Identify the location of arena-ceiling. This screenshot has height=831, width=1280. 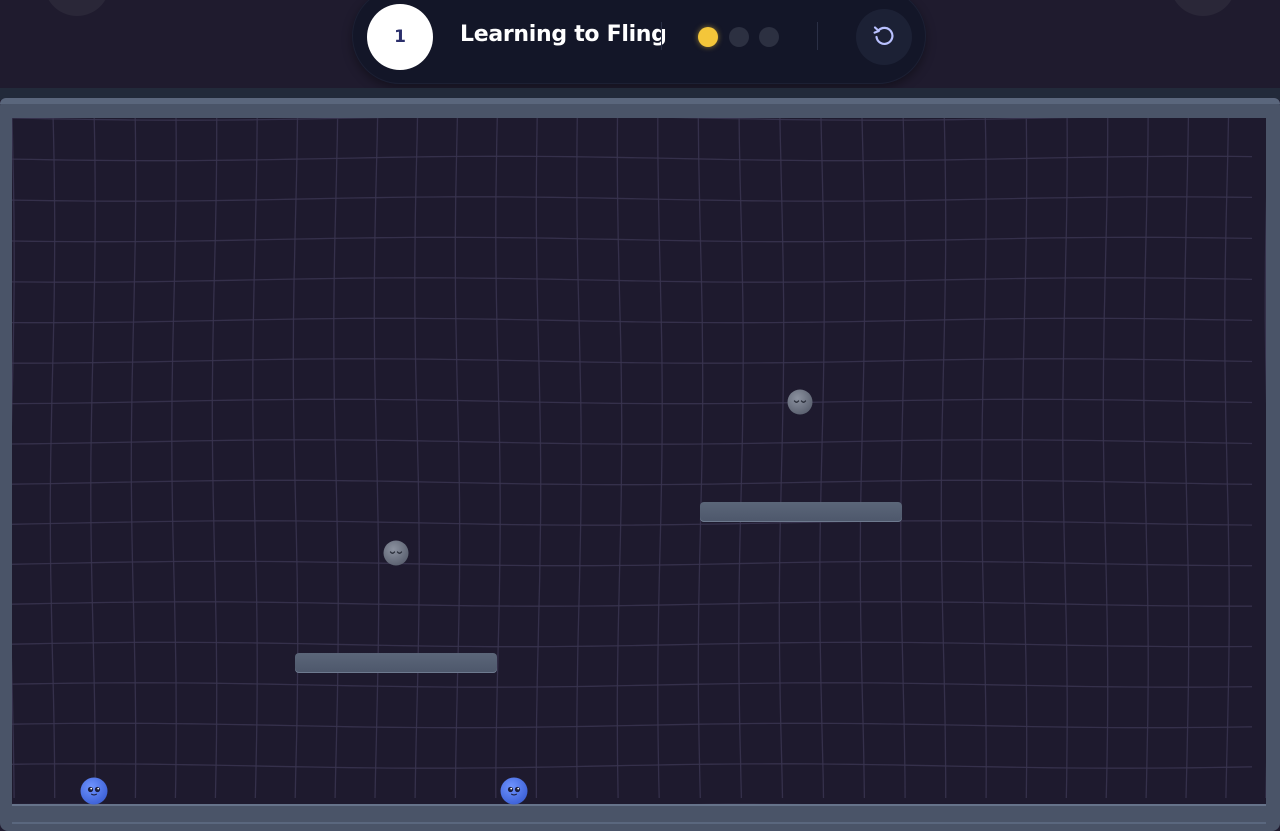
(640, 101).